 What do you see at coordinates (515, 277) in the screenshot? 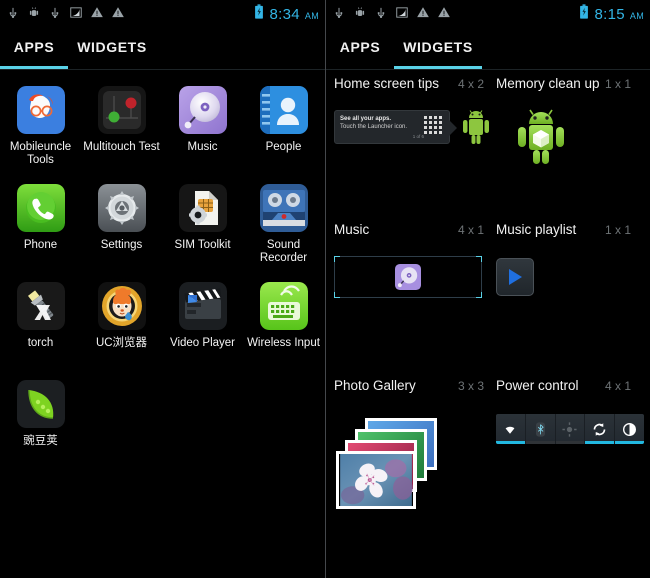
I see `play-button` at bounding box center [515, 277].